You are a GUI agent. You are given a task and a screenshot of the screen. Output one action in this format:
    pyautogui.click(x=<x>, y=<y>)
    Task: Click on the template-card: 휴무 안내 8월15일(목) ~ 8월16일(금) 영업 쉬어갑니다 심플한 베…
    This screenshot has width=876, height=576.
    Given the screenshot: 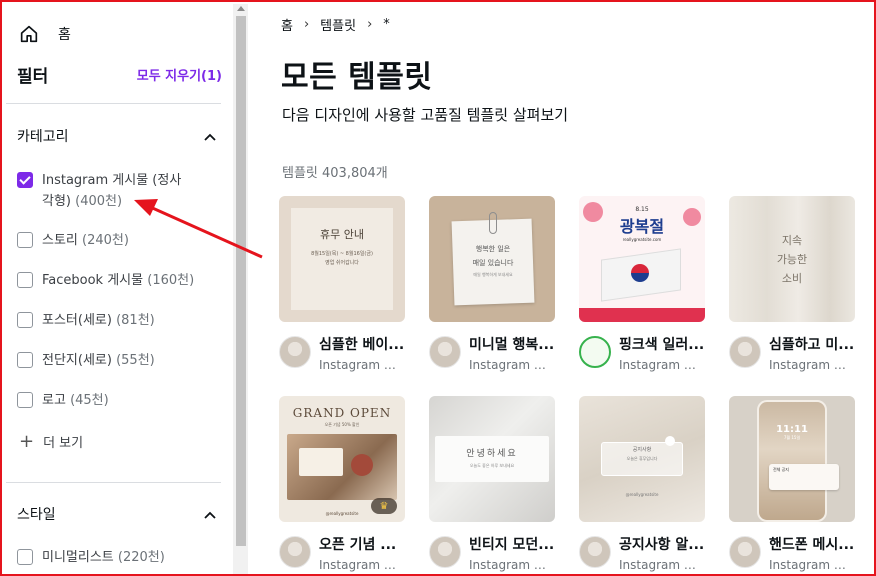 What is the action you would take?
    pyautogui.click(x=342, y=284)
    